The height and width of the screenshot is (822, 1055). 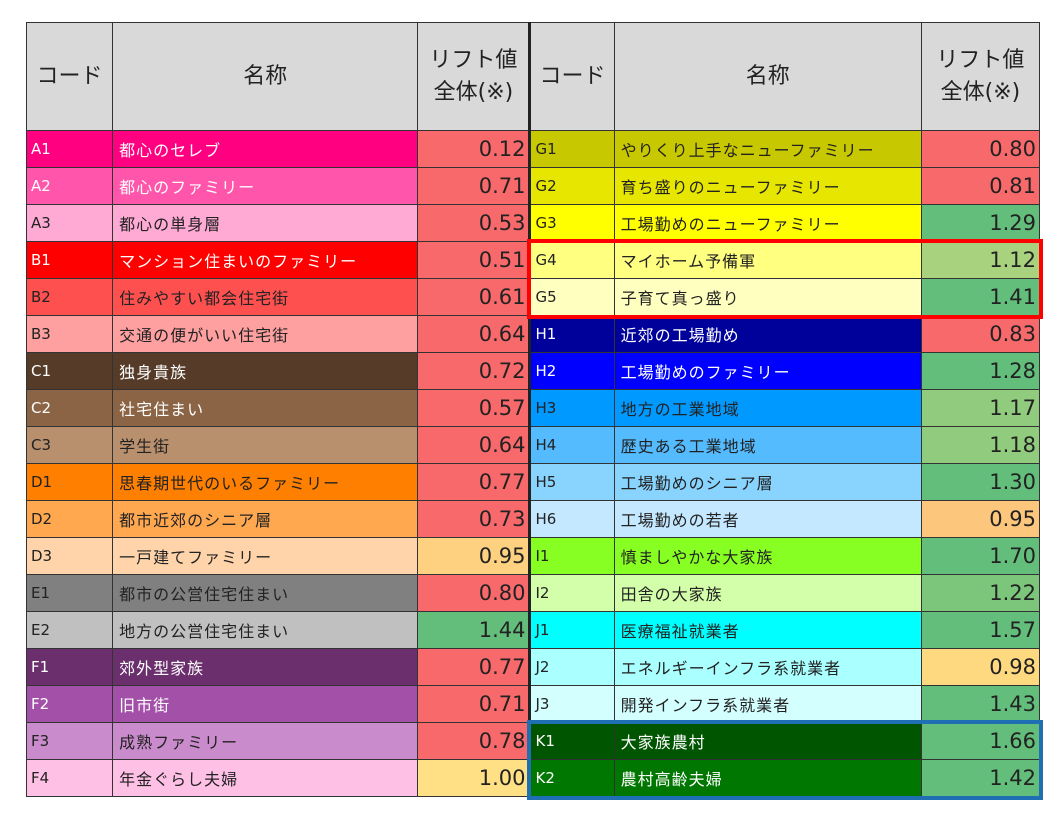 I want to click on segment-name-left: 学生街, so click(x=265, y=445).